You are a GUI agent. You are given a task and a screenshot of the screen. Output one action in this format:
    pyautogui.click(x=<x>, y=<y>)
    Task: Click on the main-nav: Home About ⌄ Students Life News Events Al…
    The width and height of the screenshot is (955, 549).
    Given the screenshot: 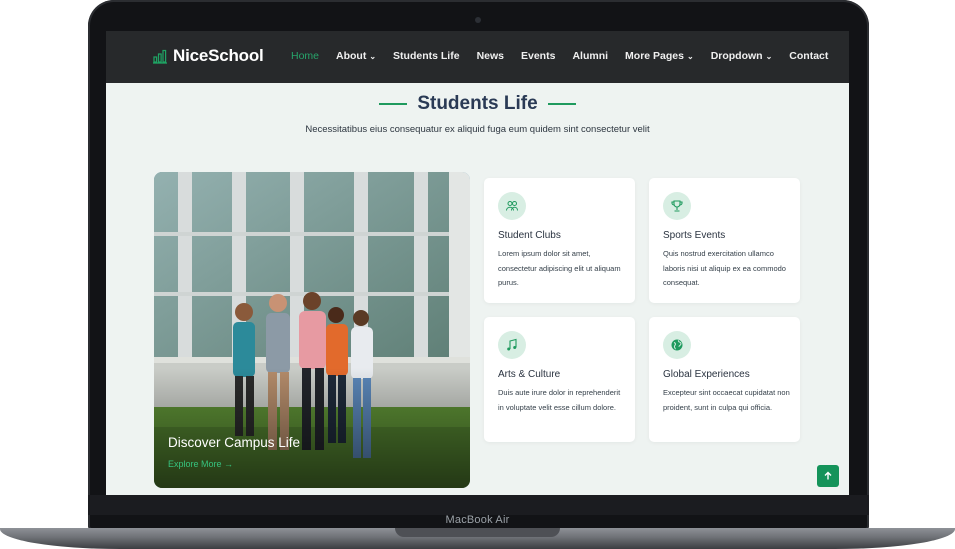 What is the action you would take?
    pyautogui.click(x=568, y=56)
    